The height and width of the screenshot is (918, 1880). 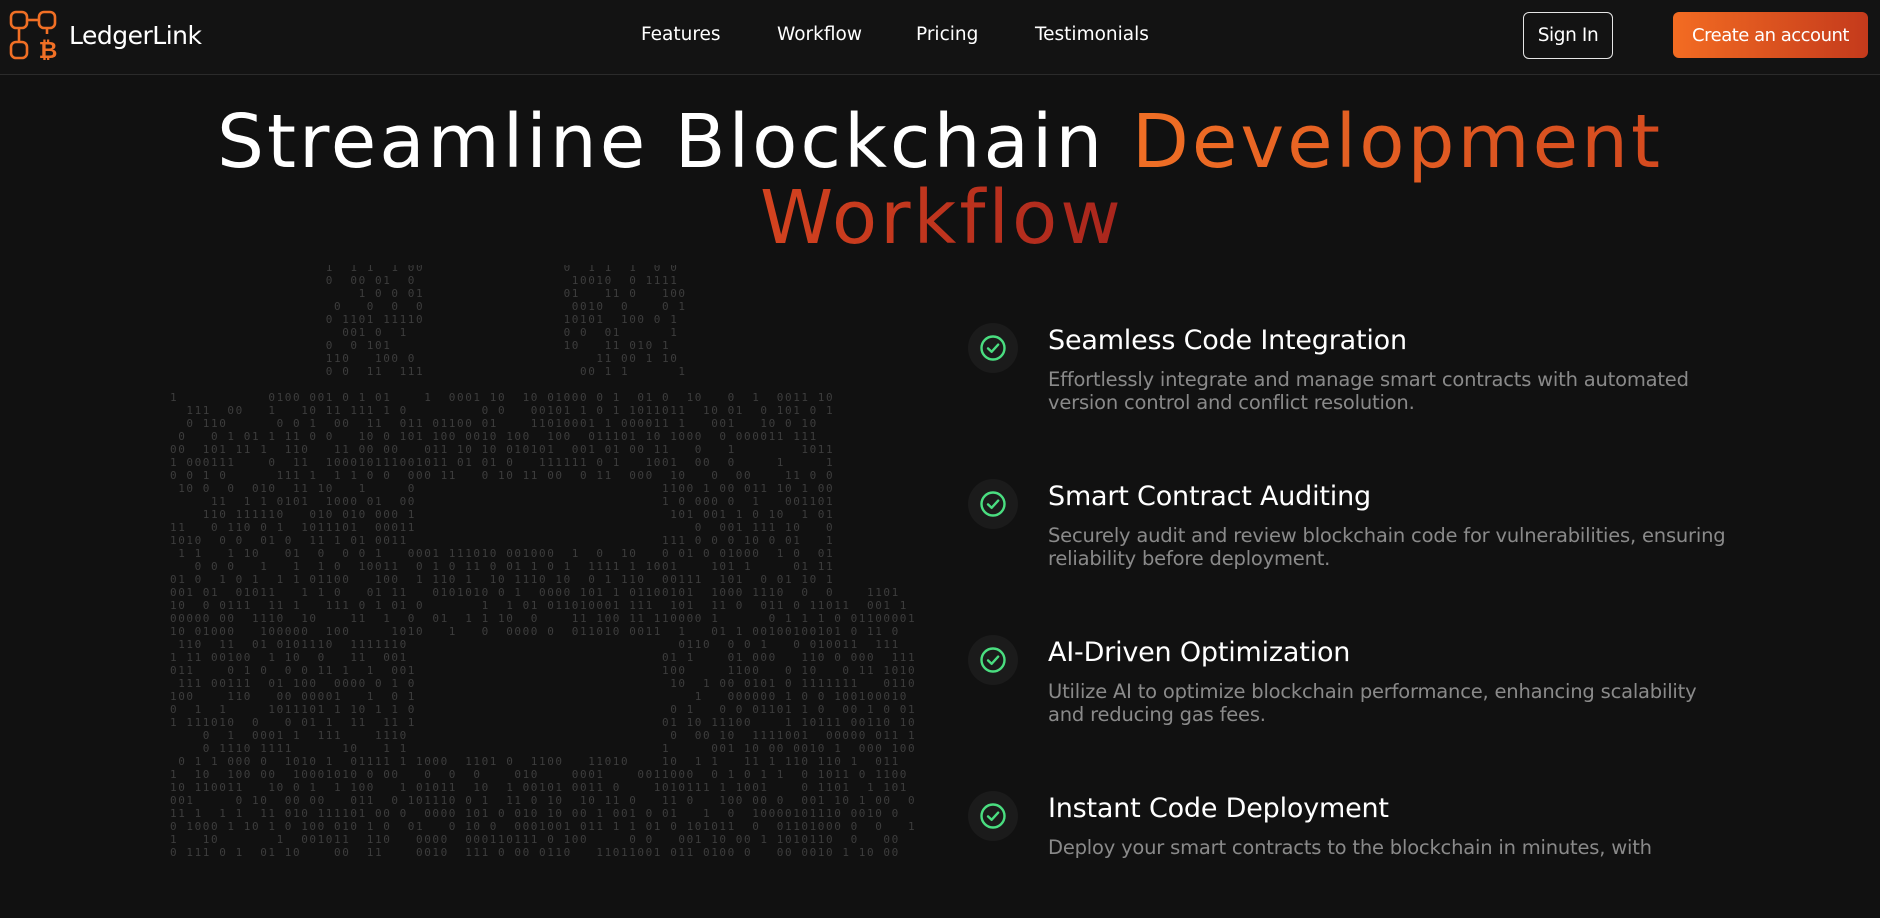 What do you see at coordinates (1770, 35) in the screenshot?
I see `create-account-button: Create an account` at bounding box center [1770, 35].